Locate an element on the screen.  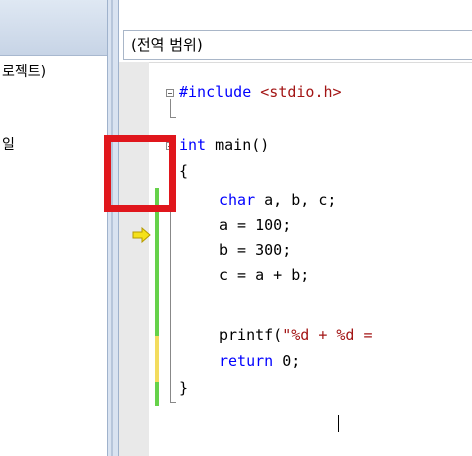
scope-dropdown: (전역 범위) is located at coordinates (297, 45).